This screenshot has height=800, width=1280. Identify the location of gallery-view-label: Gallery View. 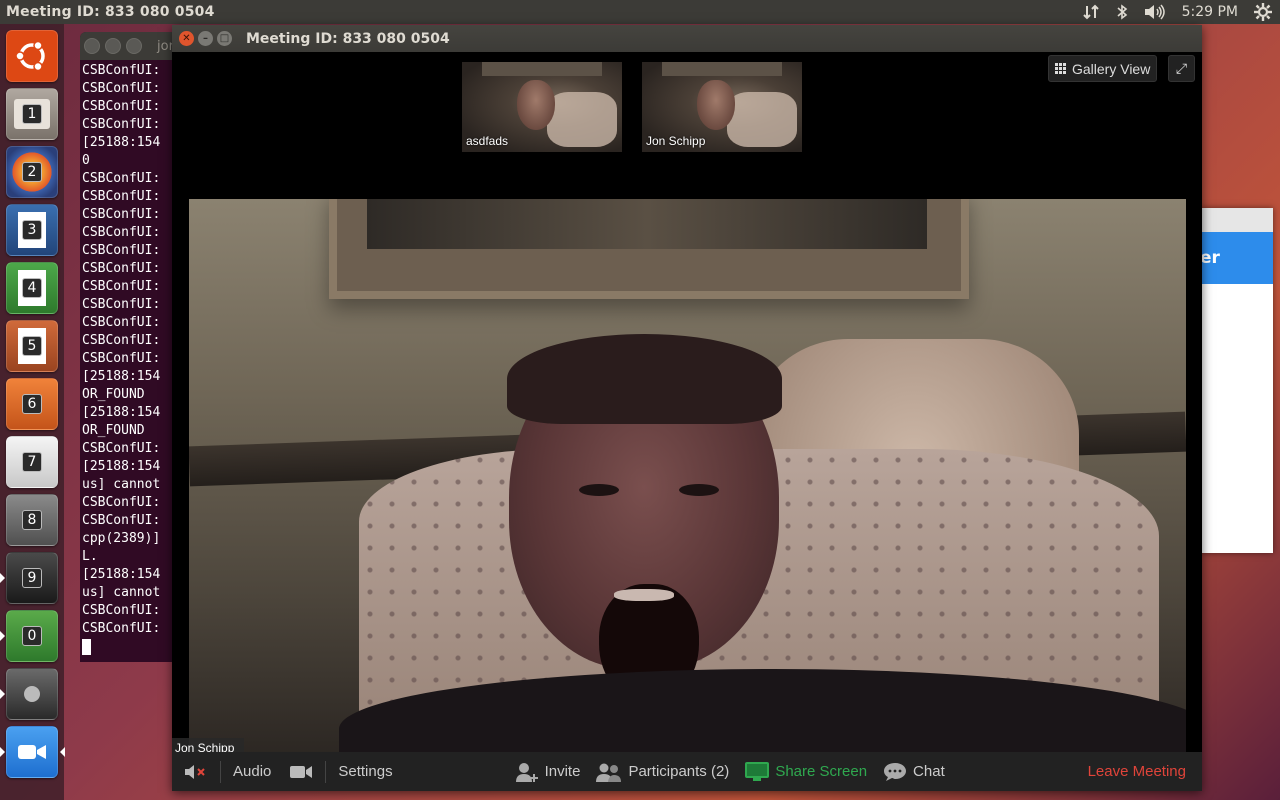
(1111, 68).